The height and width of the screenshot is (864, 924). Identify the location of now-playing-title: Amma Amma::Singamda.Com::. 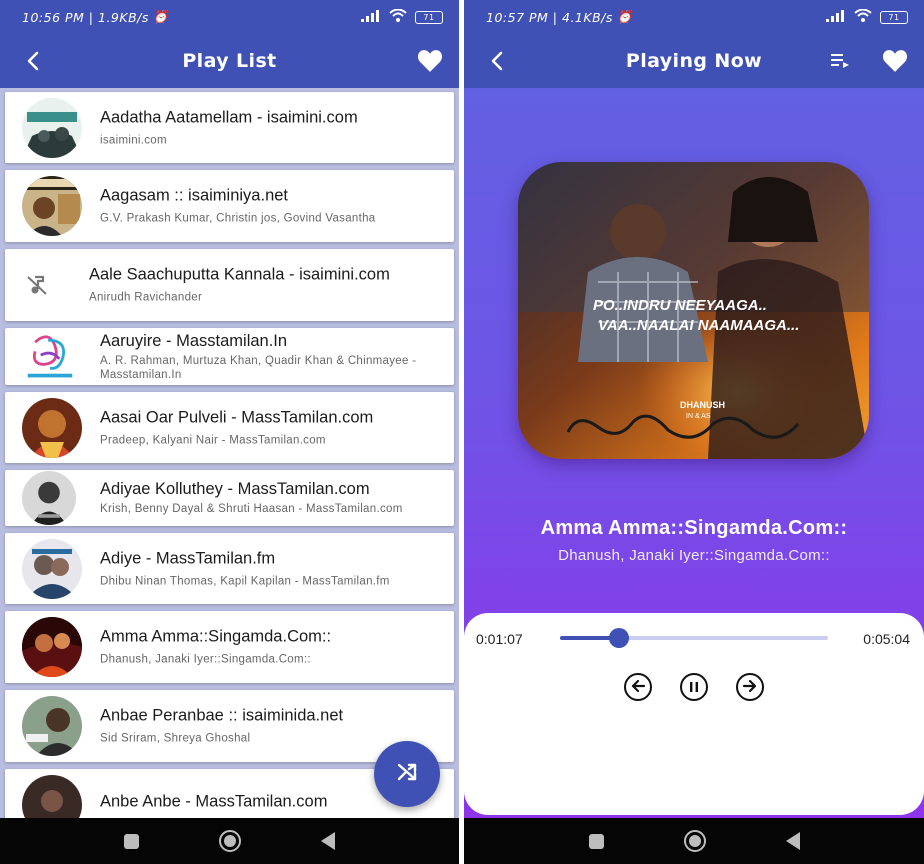
(694, 528).